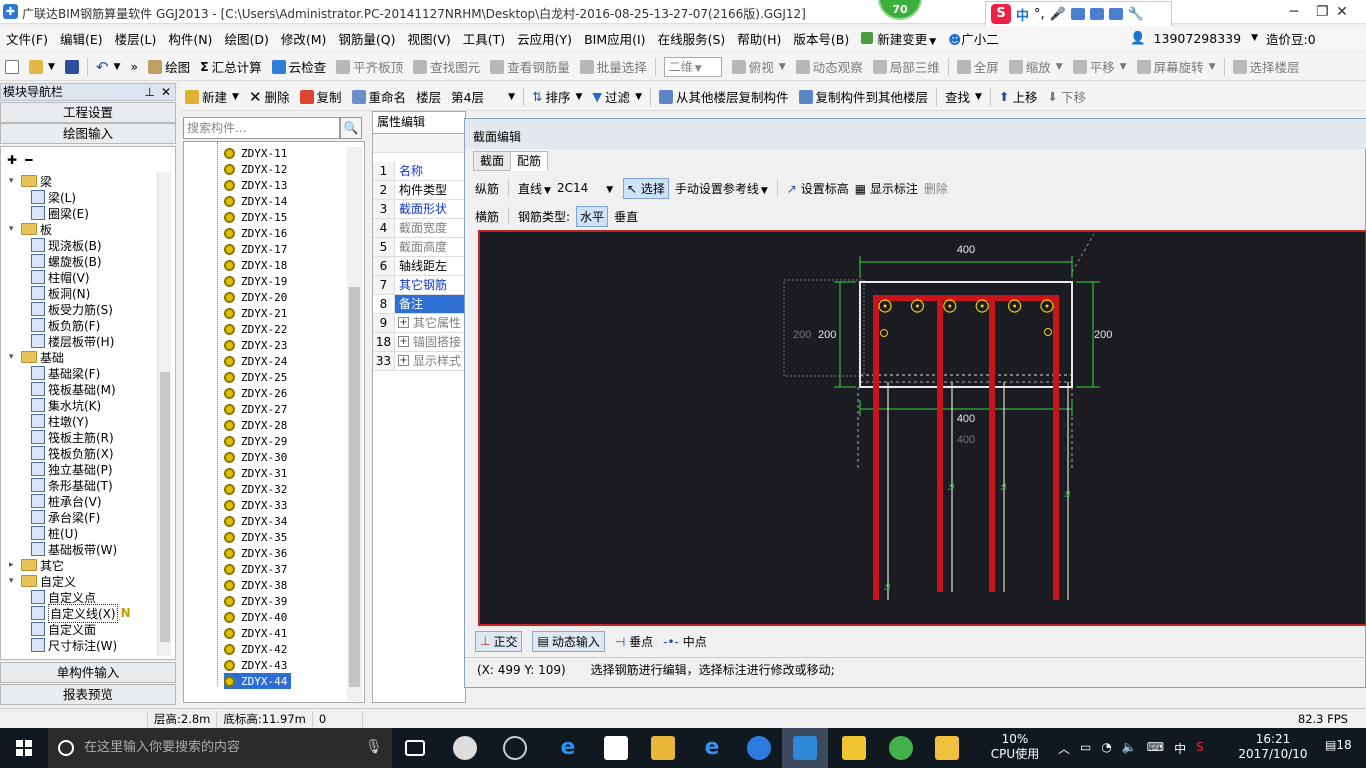  I want to click on dim-bottom-text: 400, so click(966, 419).